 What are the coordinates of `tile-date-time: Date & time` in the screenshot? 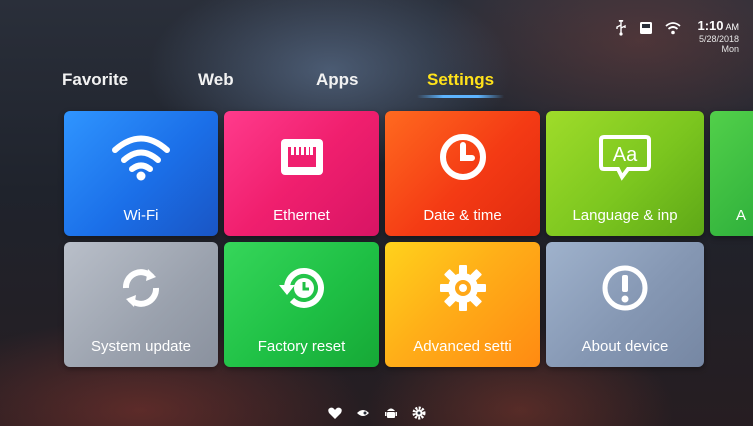 It's located at (462, 173).